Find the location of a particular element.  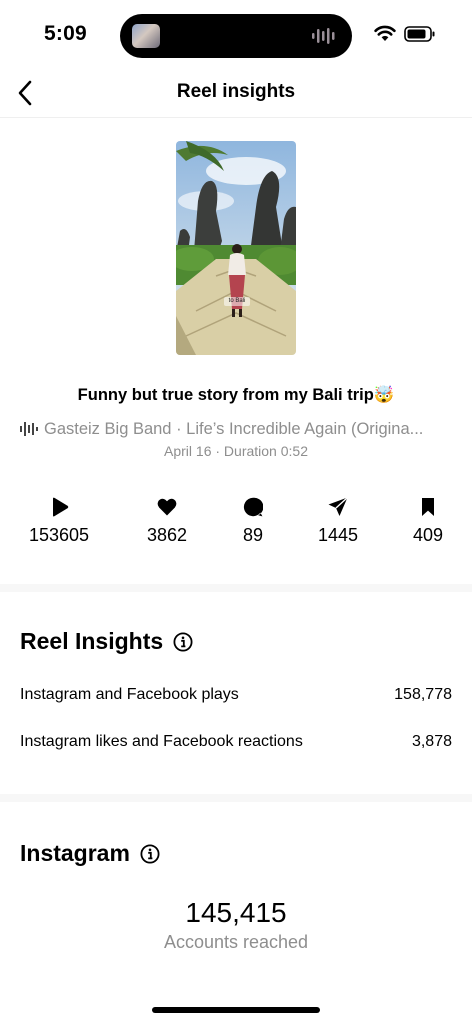

plays-metric-row: Instagram and Facebook plays 158,778 is located at coordinates (236, 695).